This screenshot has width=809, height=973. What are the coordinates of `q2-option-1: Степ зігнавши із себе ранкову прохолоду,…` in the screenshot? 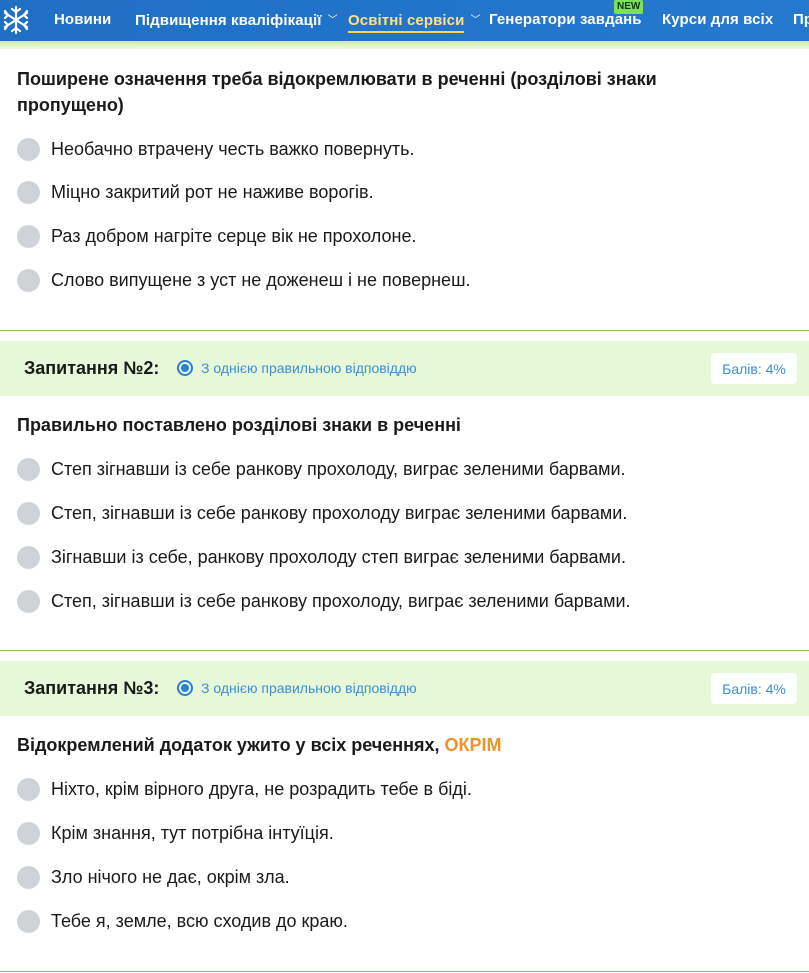 It's located at (321, 469).